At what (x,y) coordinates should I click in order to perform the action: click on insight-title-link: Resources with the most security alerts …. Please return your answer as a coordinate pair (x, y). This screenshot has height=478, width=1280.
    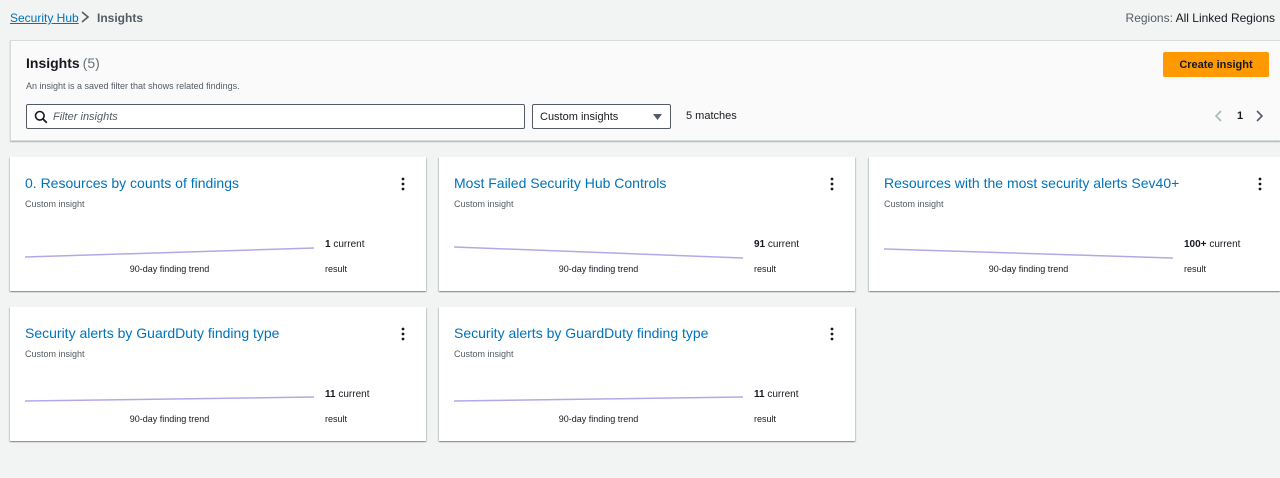
    Looking at the image, I should click on (1031, 183).